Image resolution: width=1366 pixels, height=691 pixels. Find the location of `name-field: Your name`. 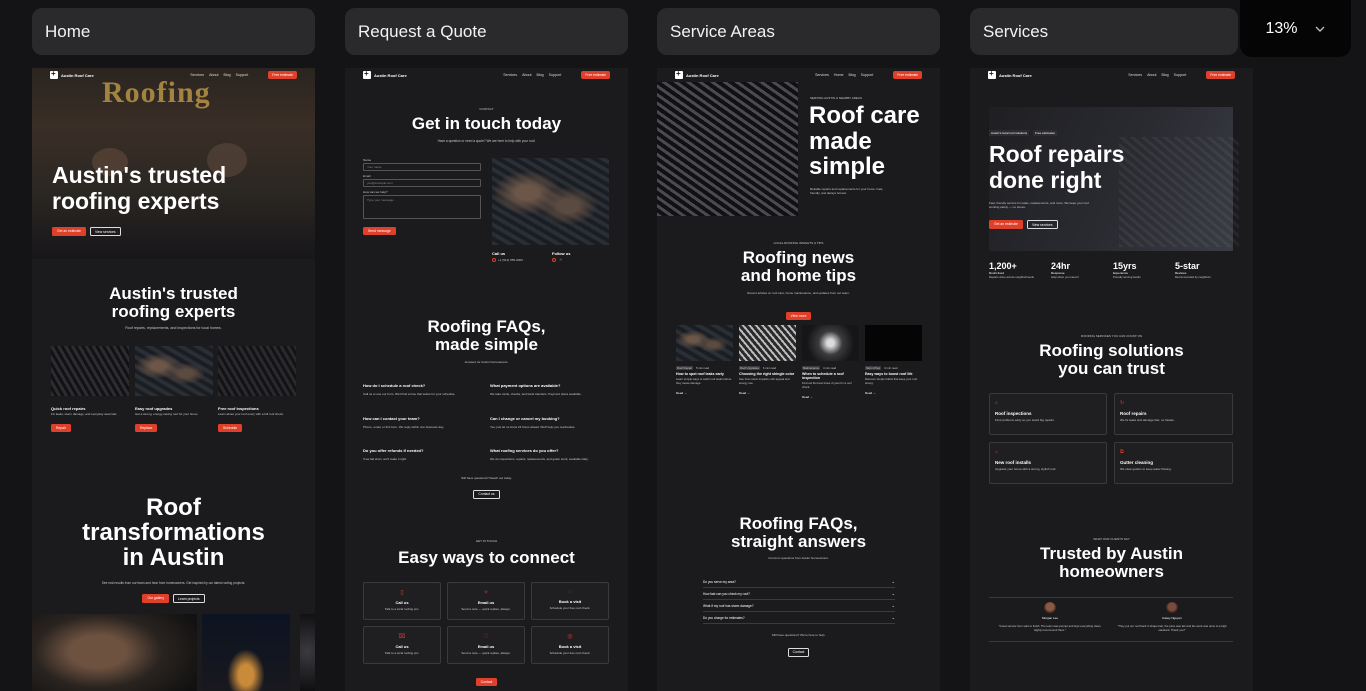

name-field: Your name is located at coordinates (422, 167).